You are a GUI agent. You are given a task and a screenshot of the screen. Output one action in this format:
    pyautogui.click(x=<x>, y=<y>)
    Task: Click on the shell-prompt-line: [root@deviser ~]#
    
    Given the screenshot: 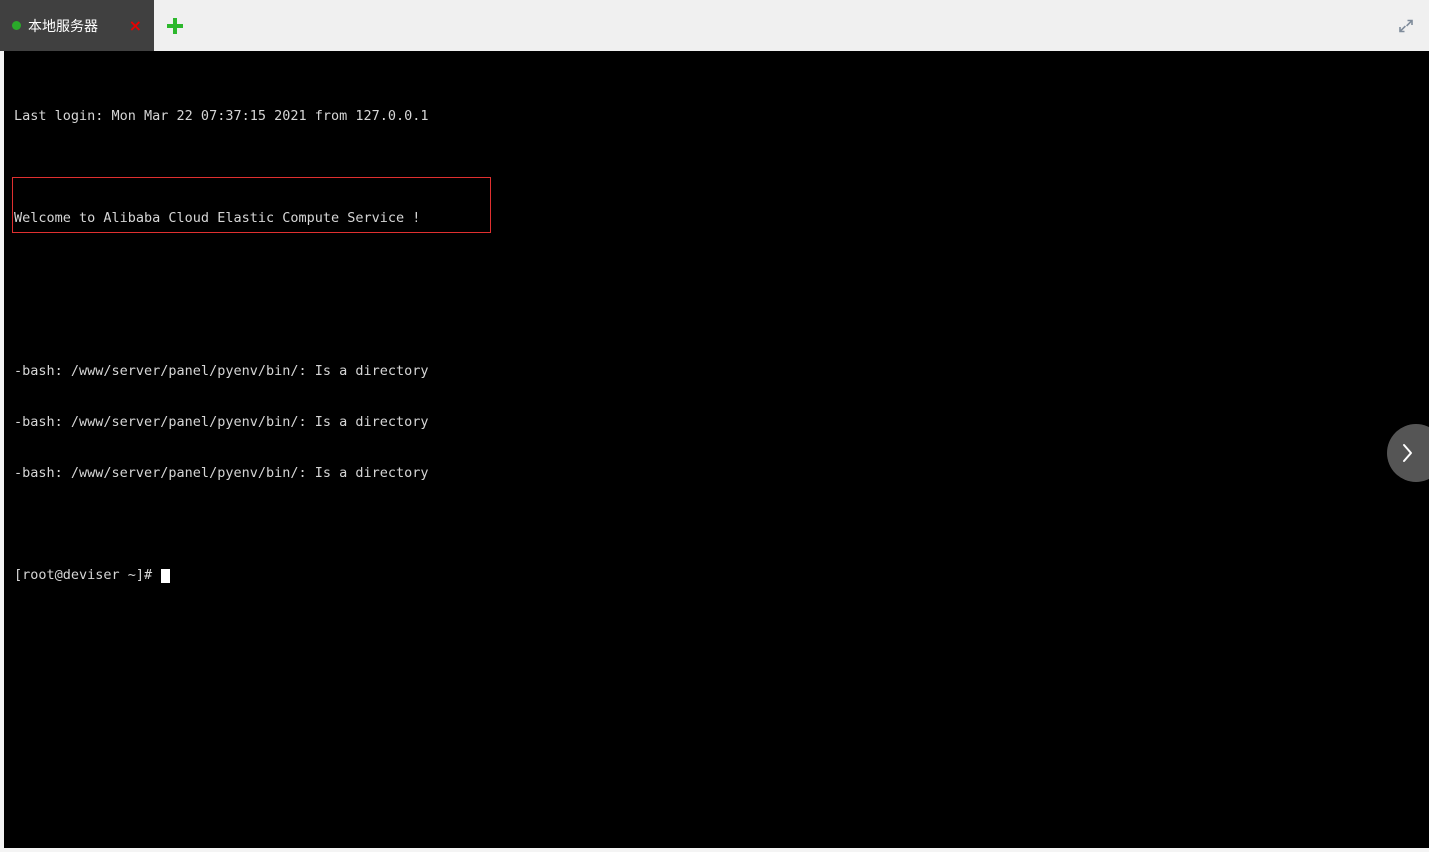 What is the action you would take?
    pyautogui.click(x=721, y=575)
    